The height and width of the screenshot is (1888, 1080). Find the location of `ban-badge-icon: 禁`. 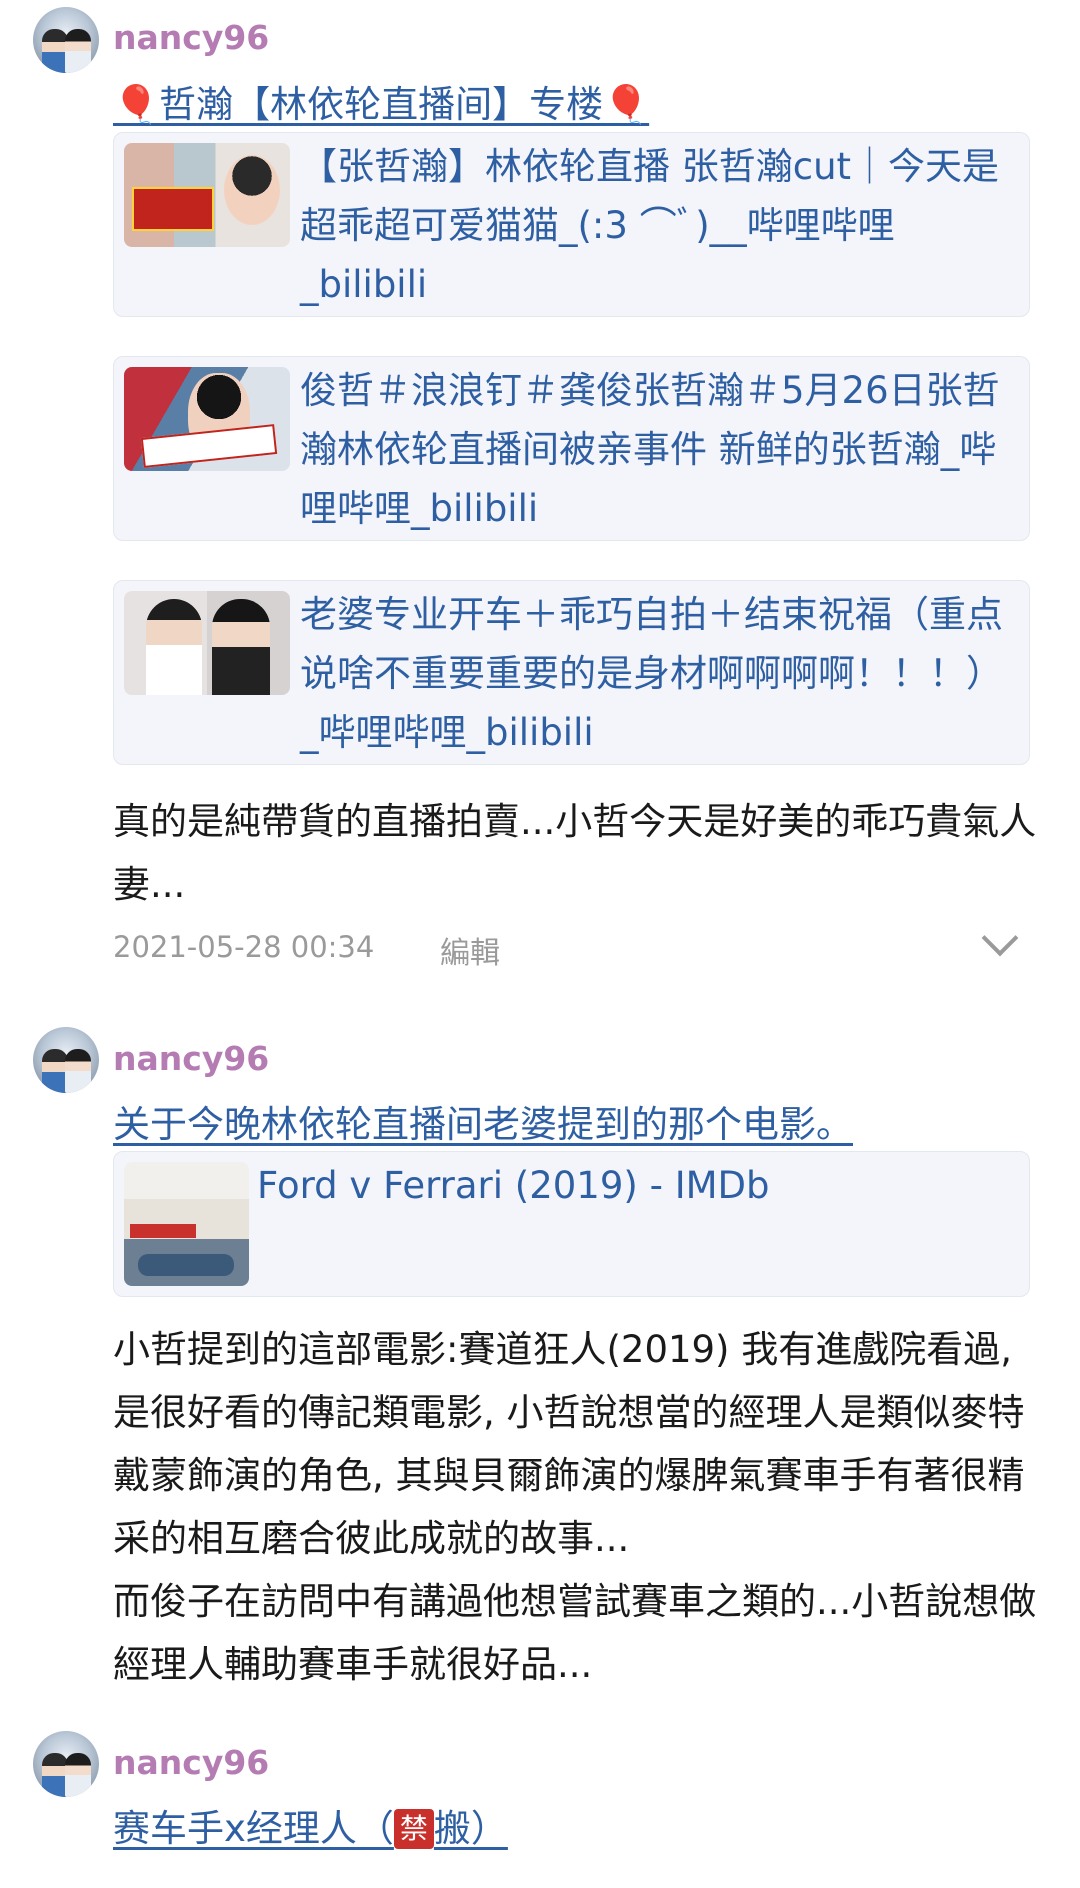

ban-badge-icon: 禁 is located at coordinates (413, 1829).